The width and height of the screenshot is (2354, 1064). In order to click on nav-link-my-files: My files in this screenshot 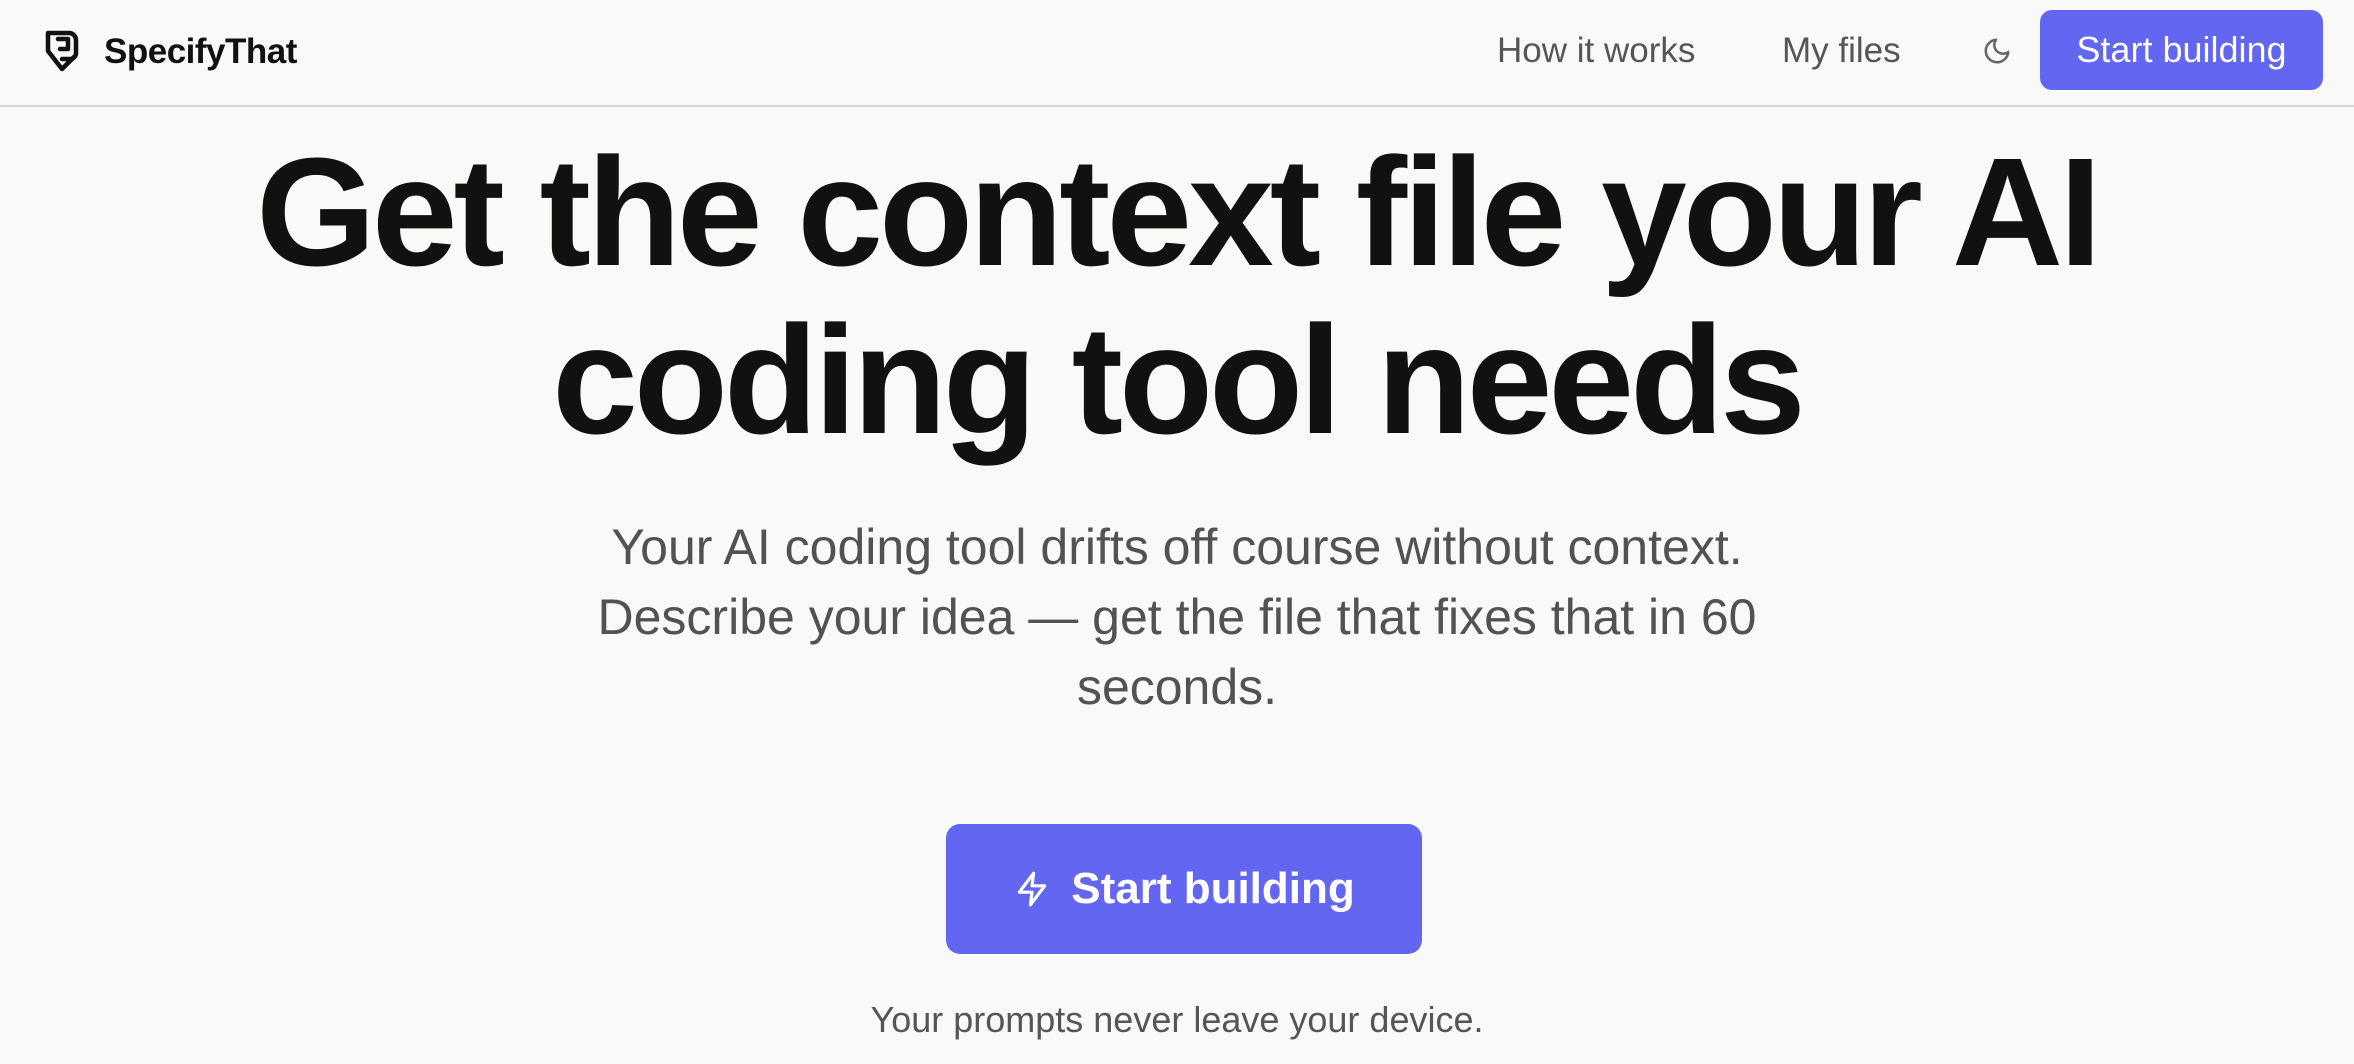, I will do `click(1841, 51)`.